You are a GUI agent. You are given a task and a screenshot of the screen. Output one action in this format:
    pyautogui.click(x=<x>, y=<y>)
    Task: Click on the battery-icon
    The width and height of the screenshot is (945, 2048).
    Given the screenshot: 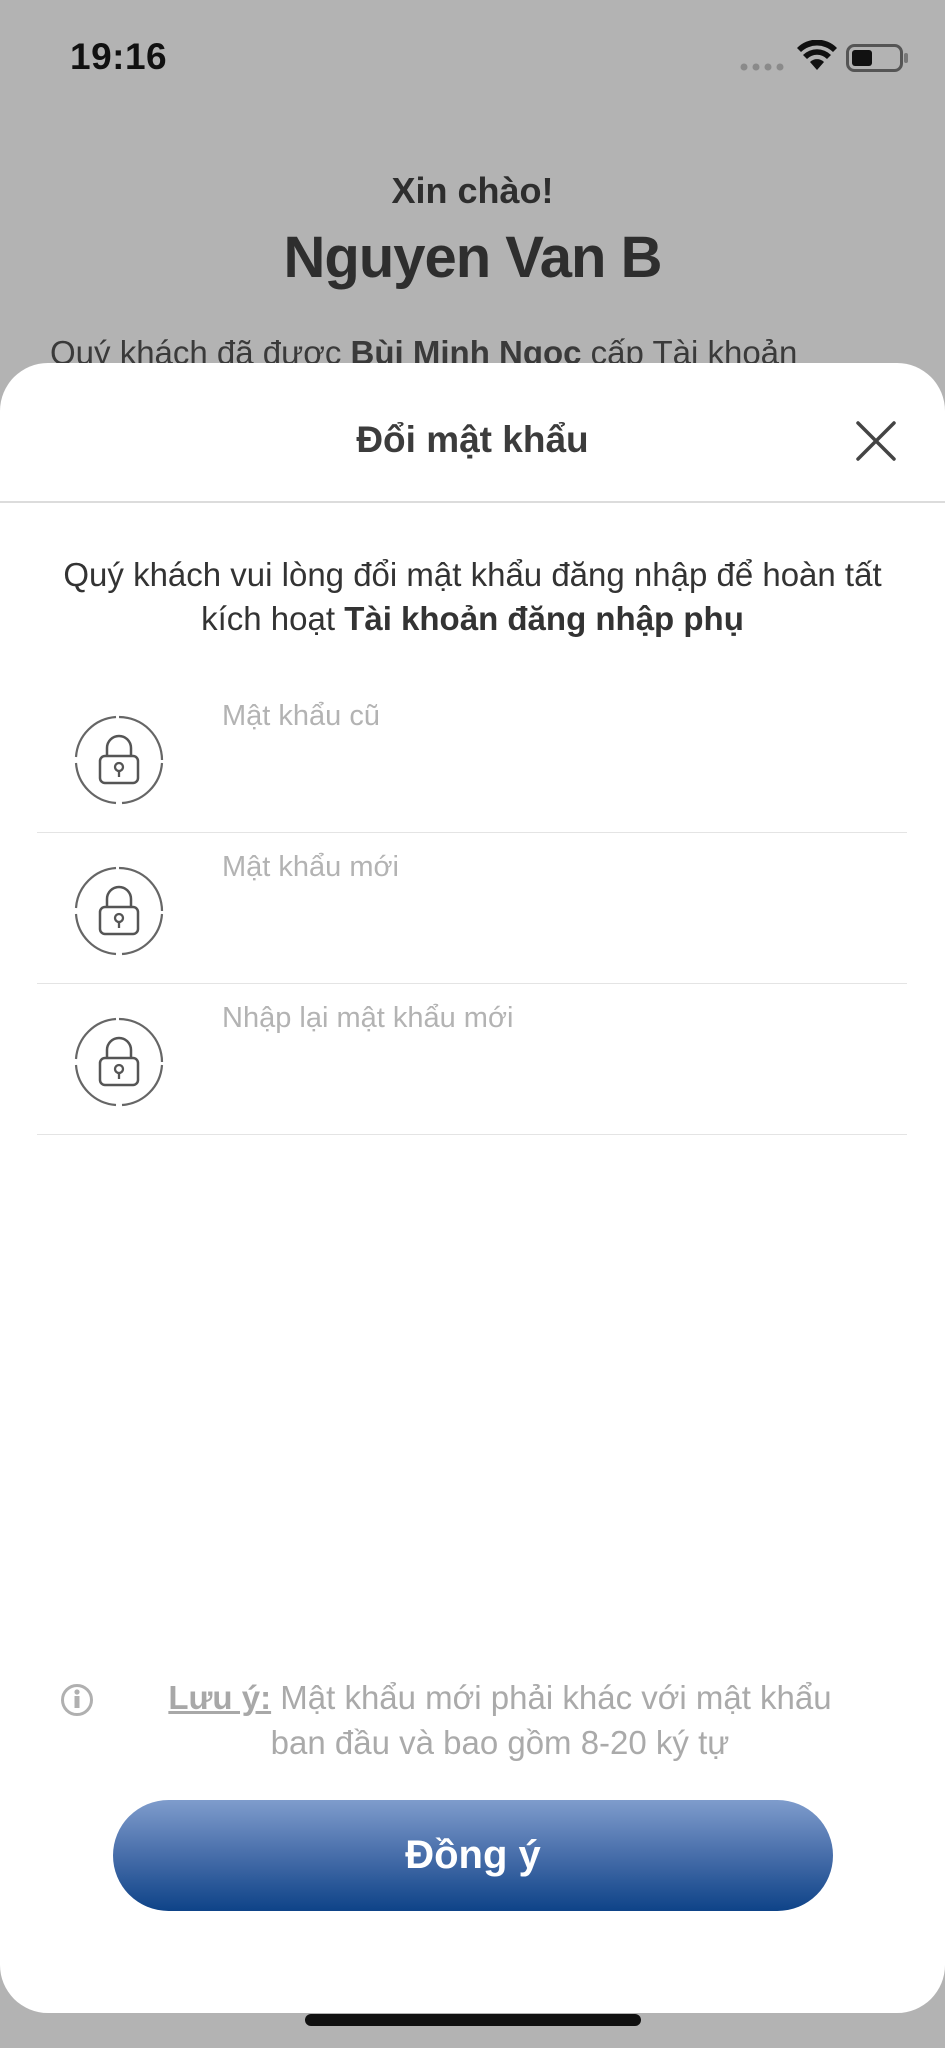 What is the action you would take?
    pyautogui.click(x=877, y=58)
    